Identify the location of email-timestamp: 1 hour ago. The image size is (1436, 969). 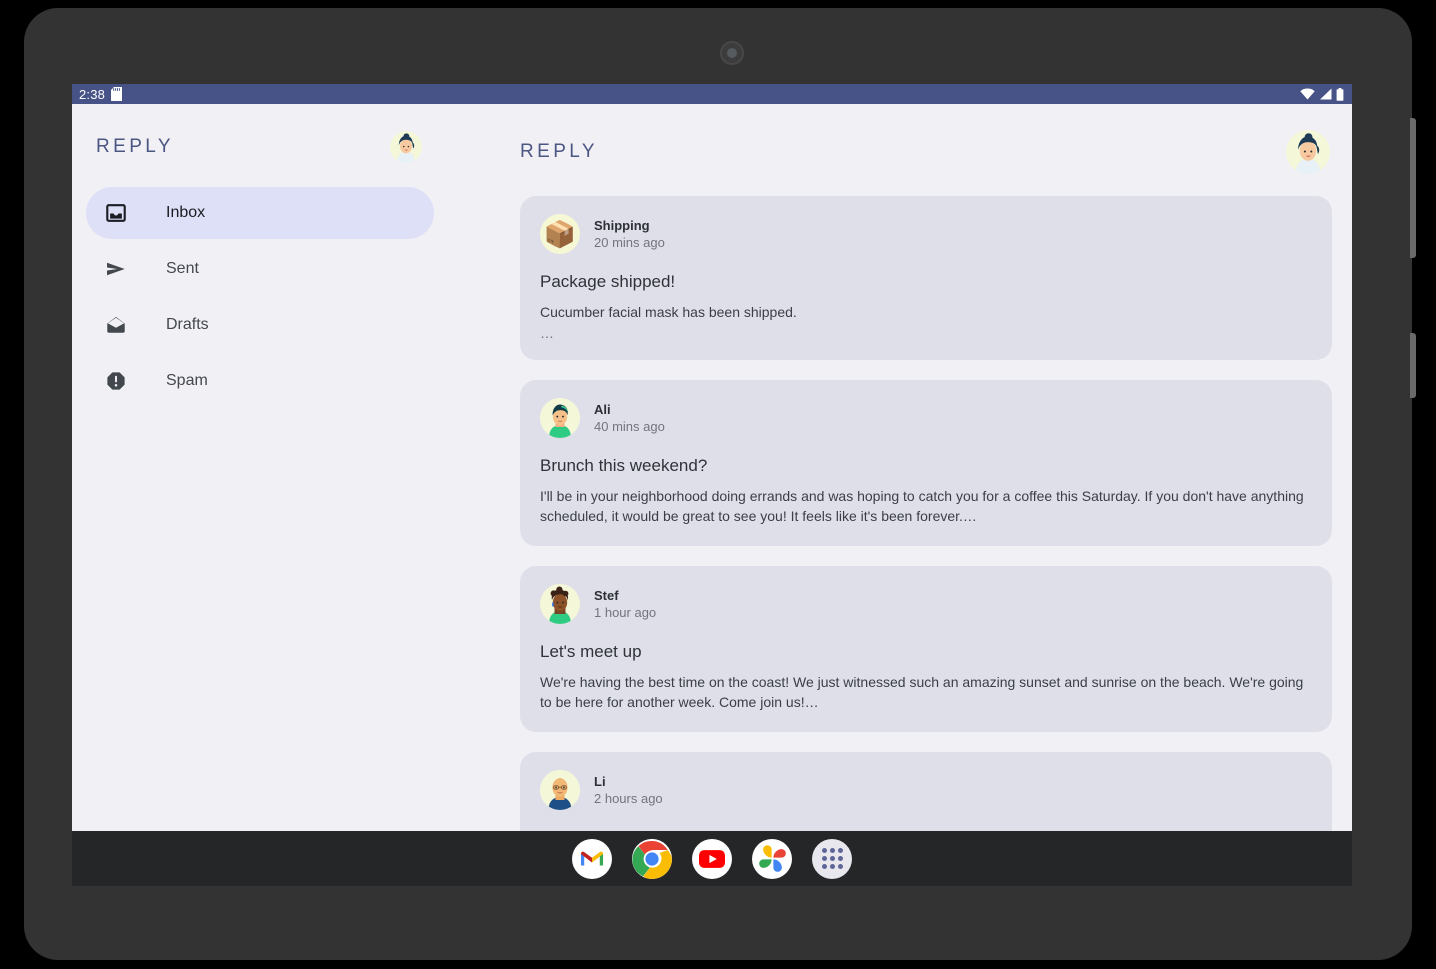
(625, 612).